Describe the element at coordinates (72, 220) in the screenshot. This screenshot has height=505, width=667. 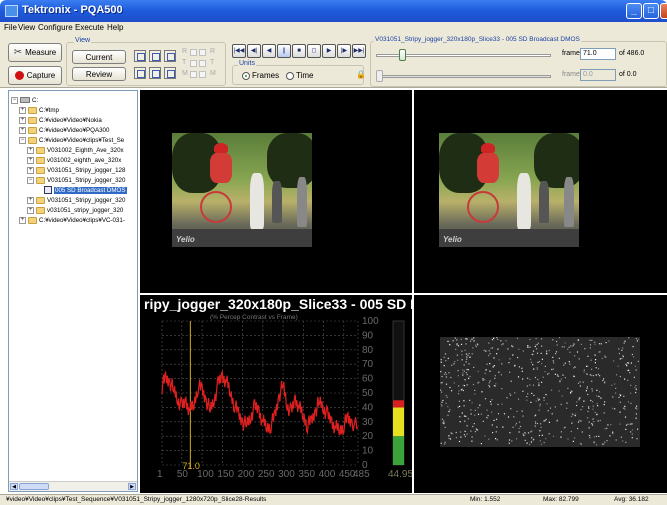
I see `tree-item: + C:¥video¥Video¥clips¥VC-031-` at that location.